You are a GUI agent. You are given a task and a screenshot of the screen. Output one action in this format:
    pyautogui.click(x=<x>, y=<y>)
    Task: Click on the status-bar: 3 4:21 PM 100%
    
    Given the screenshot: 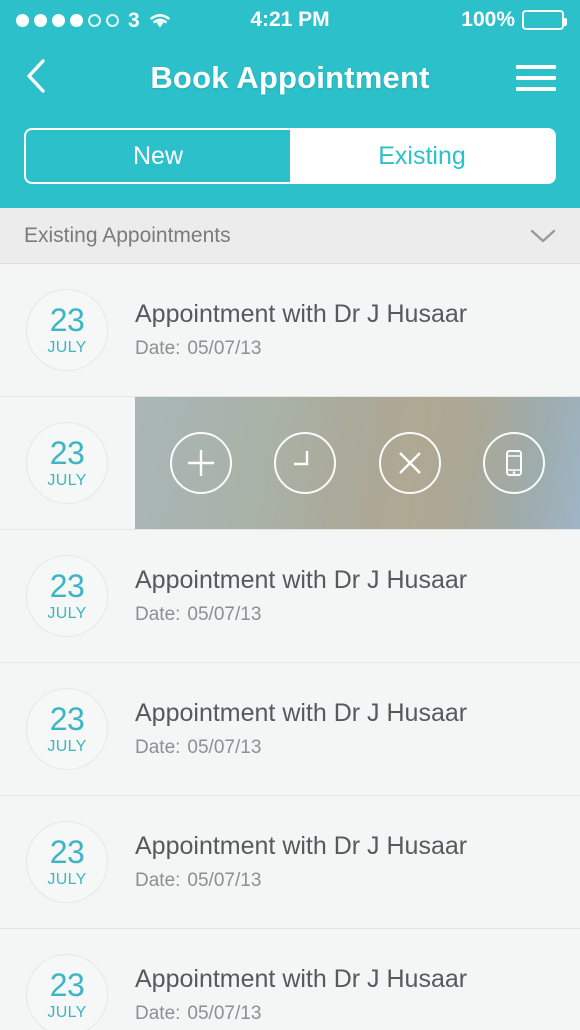 What is the action you would take?
    pyautogui.click(x=290, y=20)
    